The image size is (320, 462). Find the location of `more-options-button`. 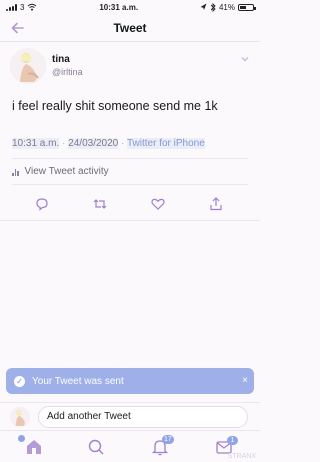

more-options-button is located at coordinates (245, 59).